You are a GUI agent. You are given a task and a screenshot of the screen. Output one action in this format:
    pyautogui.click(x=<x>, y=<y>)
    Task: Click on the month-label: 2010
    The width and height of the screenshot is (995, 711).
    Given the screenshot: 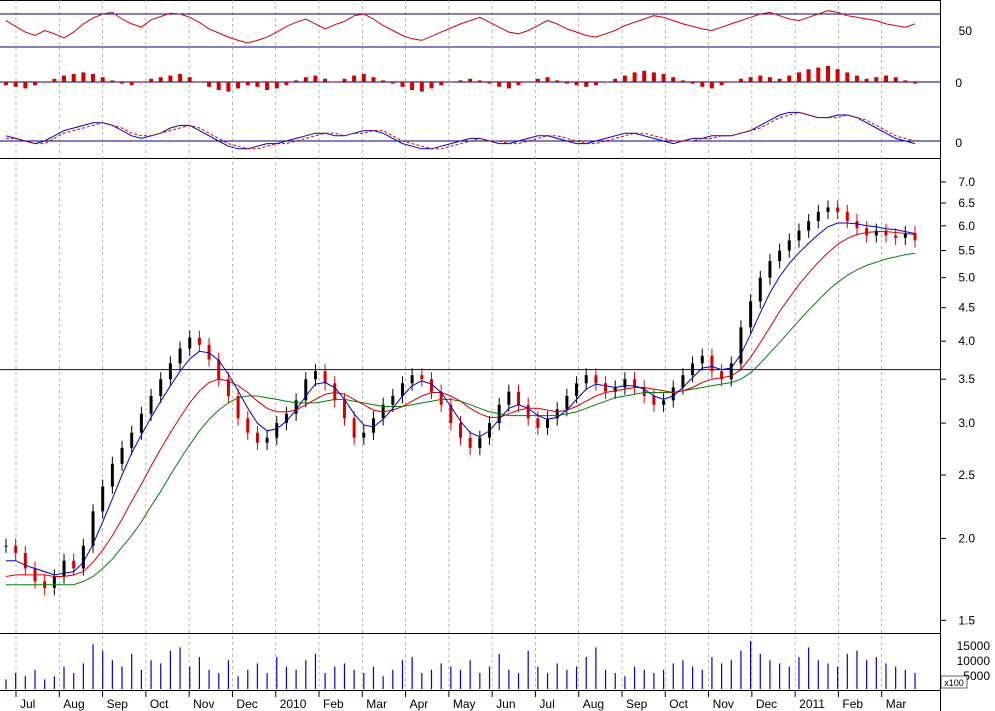 What is the action you would take?
    pyautogui.click(x=293, y=704)
    